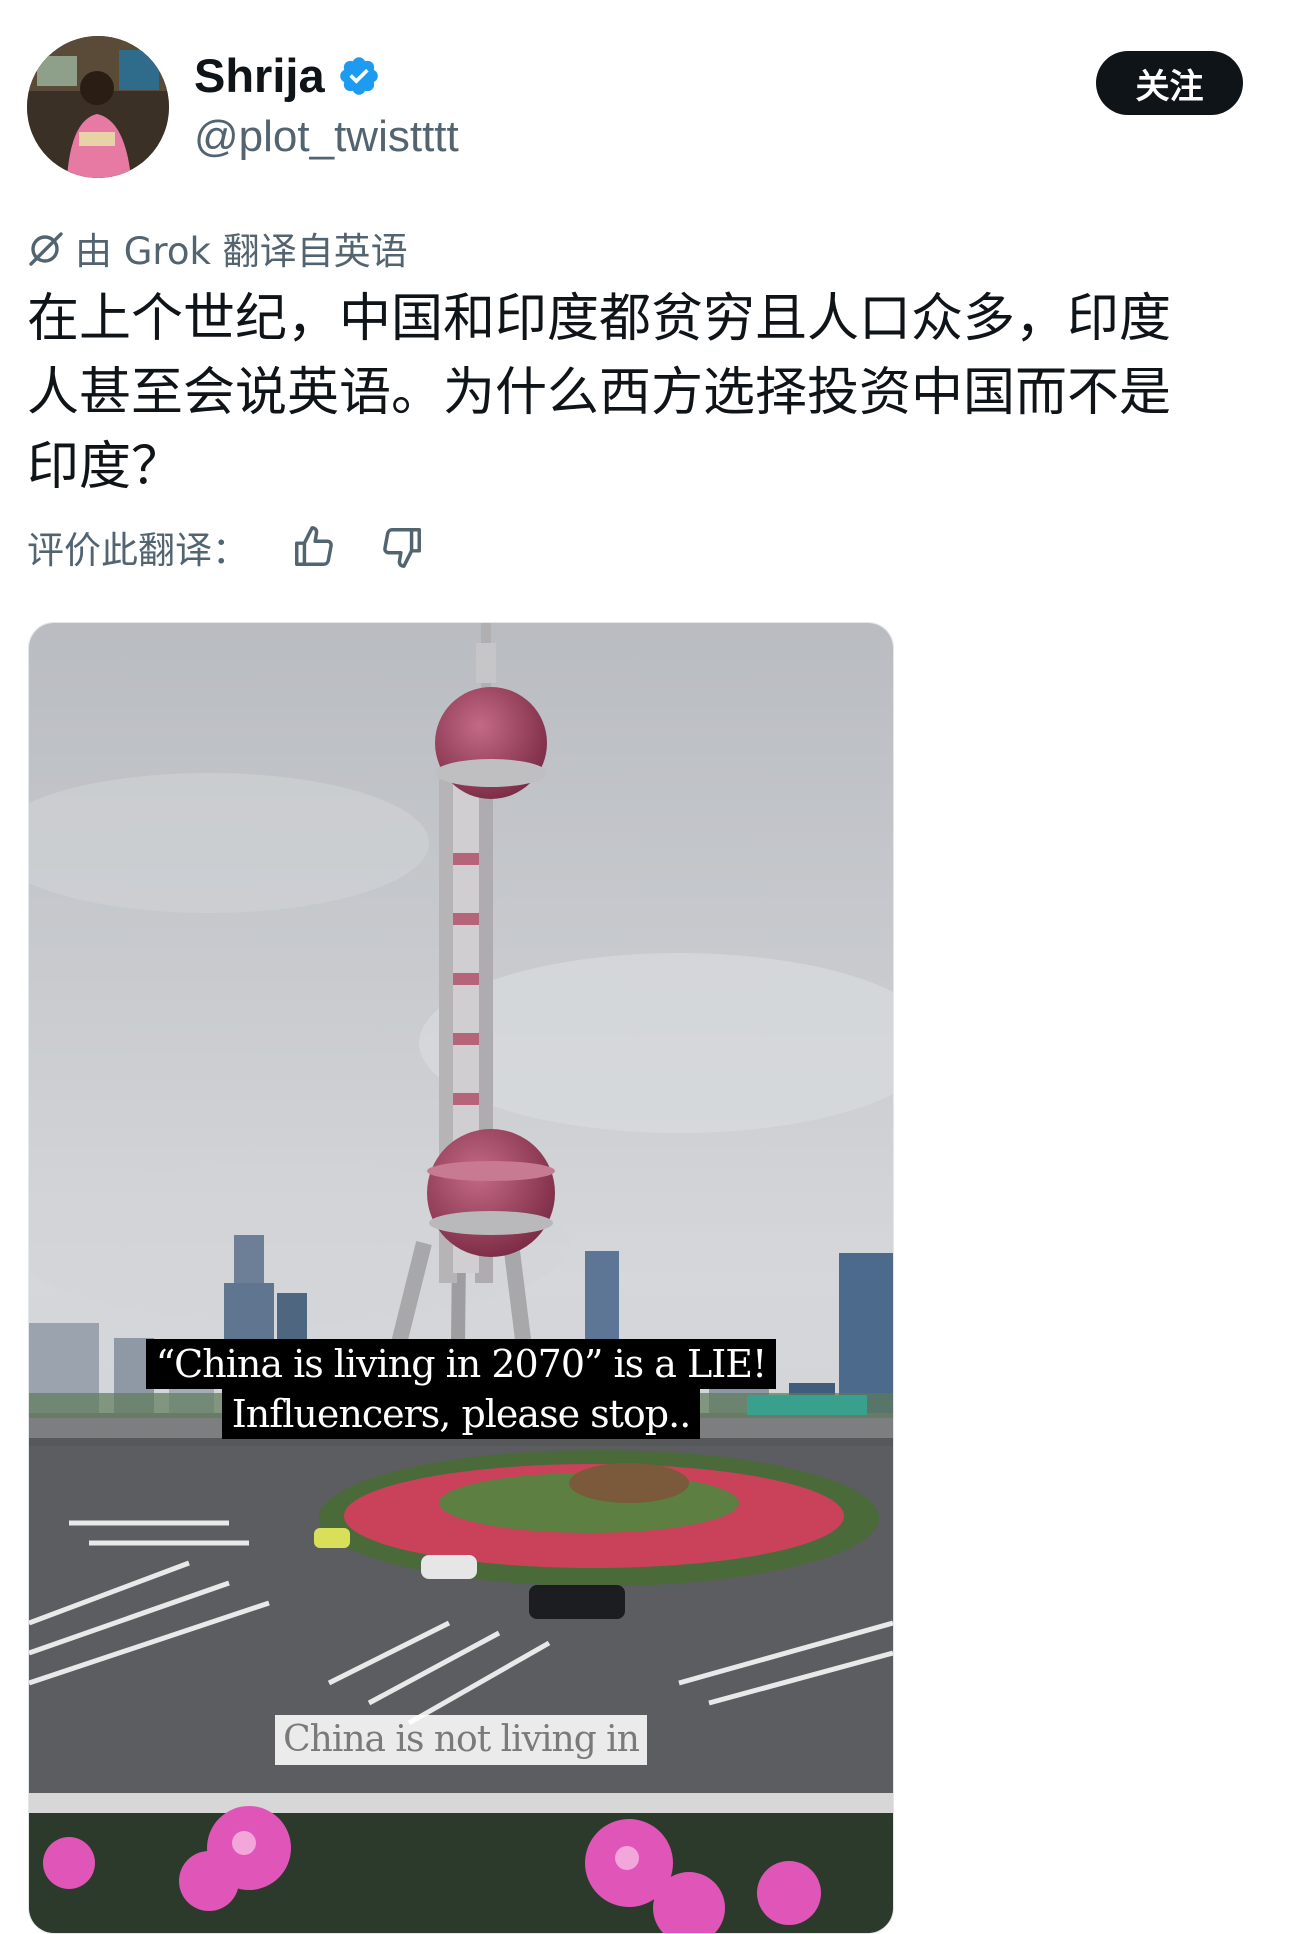  What do you see at coordinates (599, 319) in the screenshot?
I see `tweet-text-line: 在上个世纪，中国和印度都贫穷且人口众多，印度` at bounding box center [599, 319].